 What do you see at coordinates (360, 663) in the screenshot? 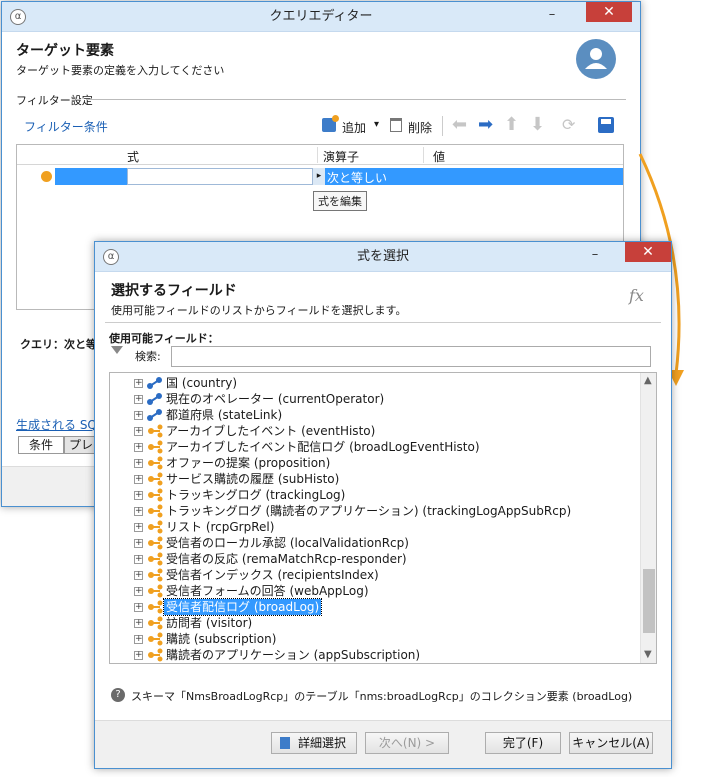
I see `tree-item: +配信ログ (購読者のアプリケーション) (broadLogAppSubRcp)` at bounding box center [360, 663].